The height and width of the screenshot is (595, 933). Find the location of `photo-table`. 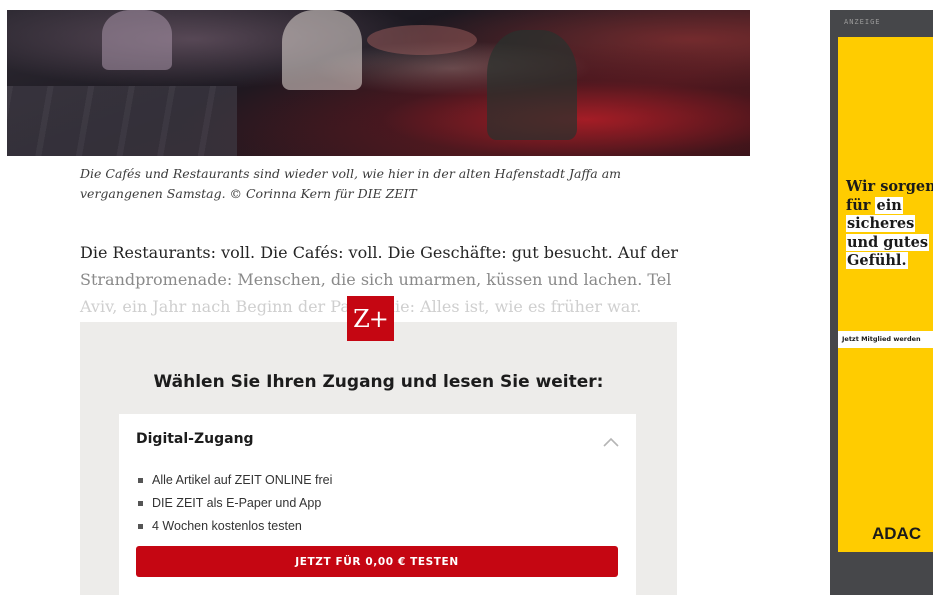

photo-table is located at coordinates (422, 40).